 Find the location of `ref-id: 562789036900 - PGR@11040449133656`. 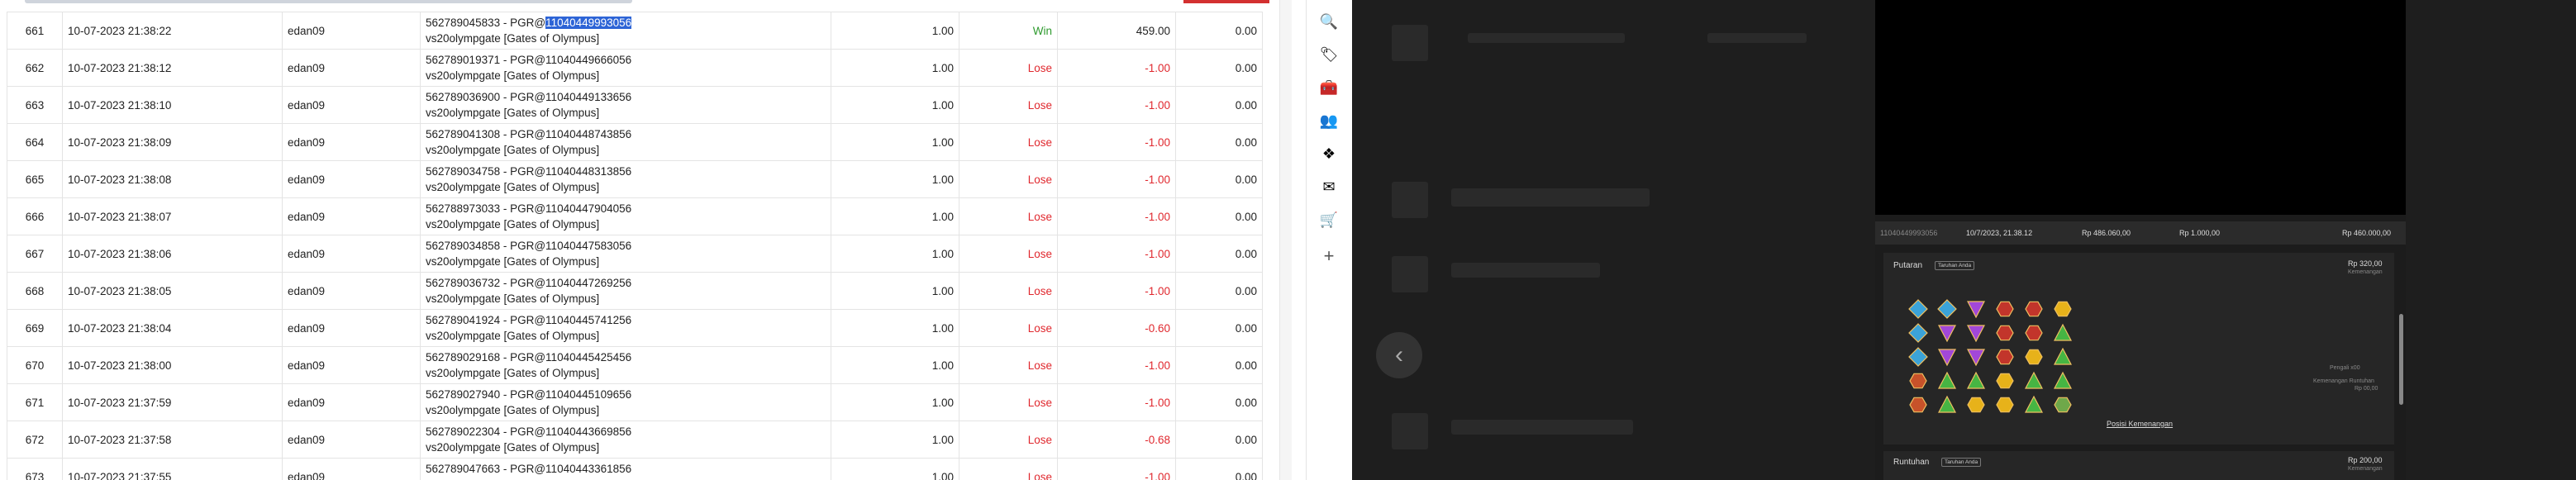

ref-id: 562789036900 - PGR@11040449133656 is located at coordinates (529, 97).